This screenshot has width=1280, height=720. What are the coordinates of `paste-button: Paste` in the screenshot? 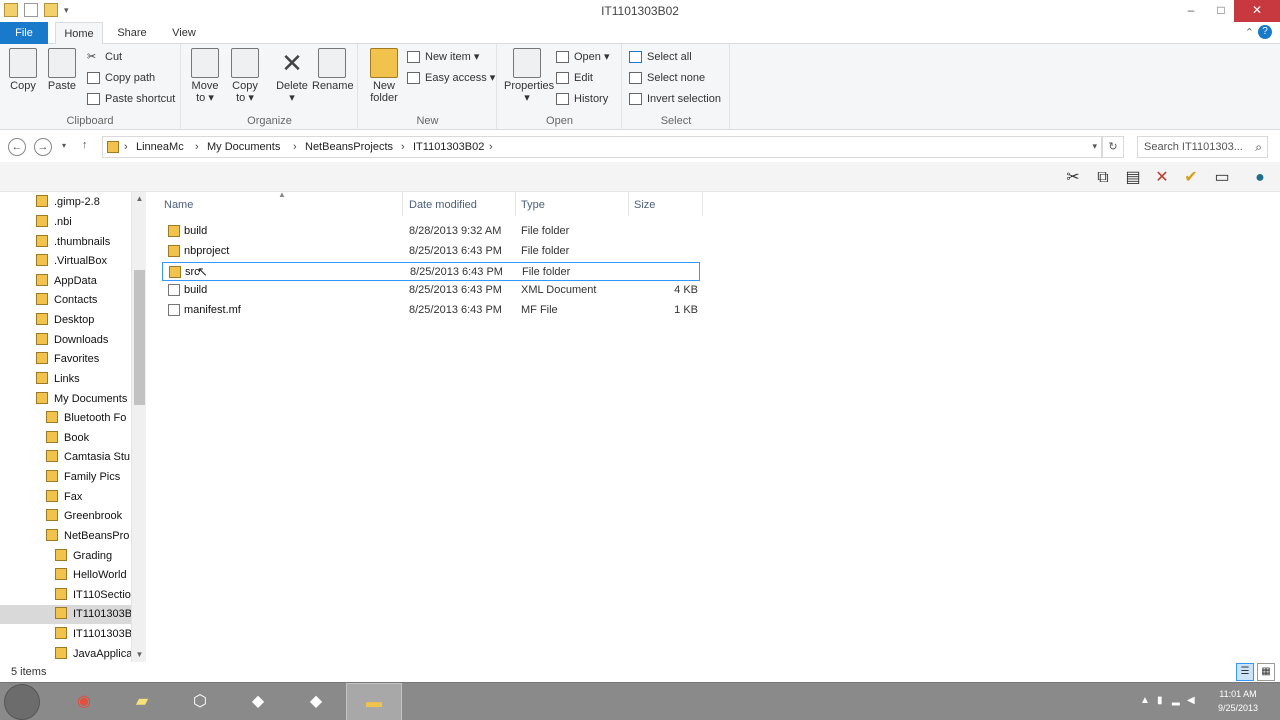 It's located at (62, 70).